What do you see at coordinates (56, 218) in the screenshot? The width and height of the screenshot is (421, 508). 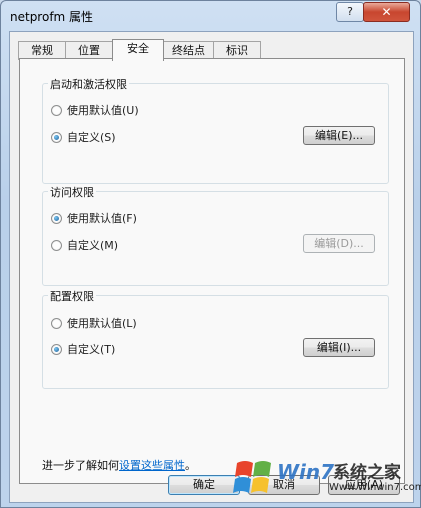 I see `access-default-radio` at bounding box center [56, 218].